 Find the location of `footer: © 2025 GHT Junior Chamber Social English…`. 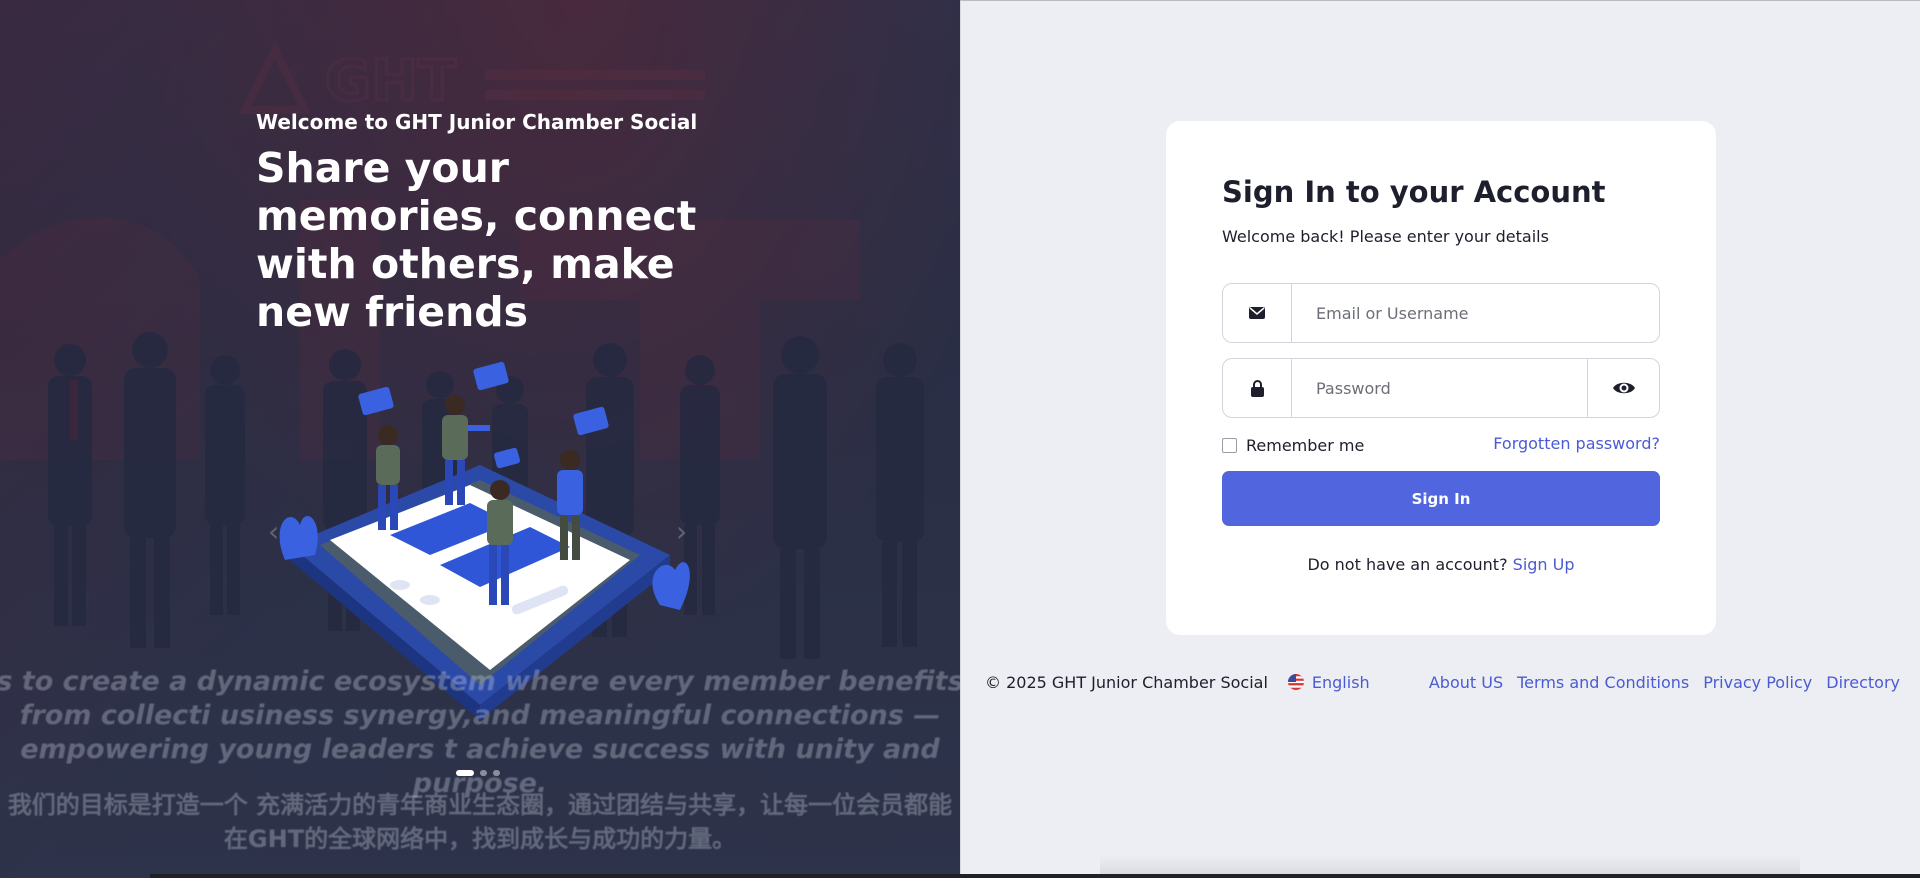

footer: © 2025 GHT Junior Chamber Social English… is located at coordinates (1442, 682).